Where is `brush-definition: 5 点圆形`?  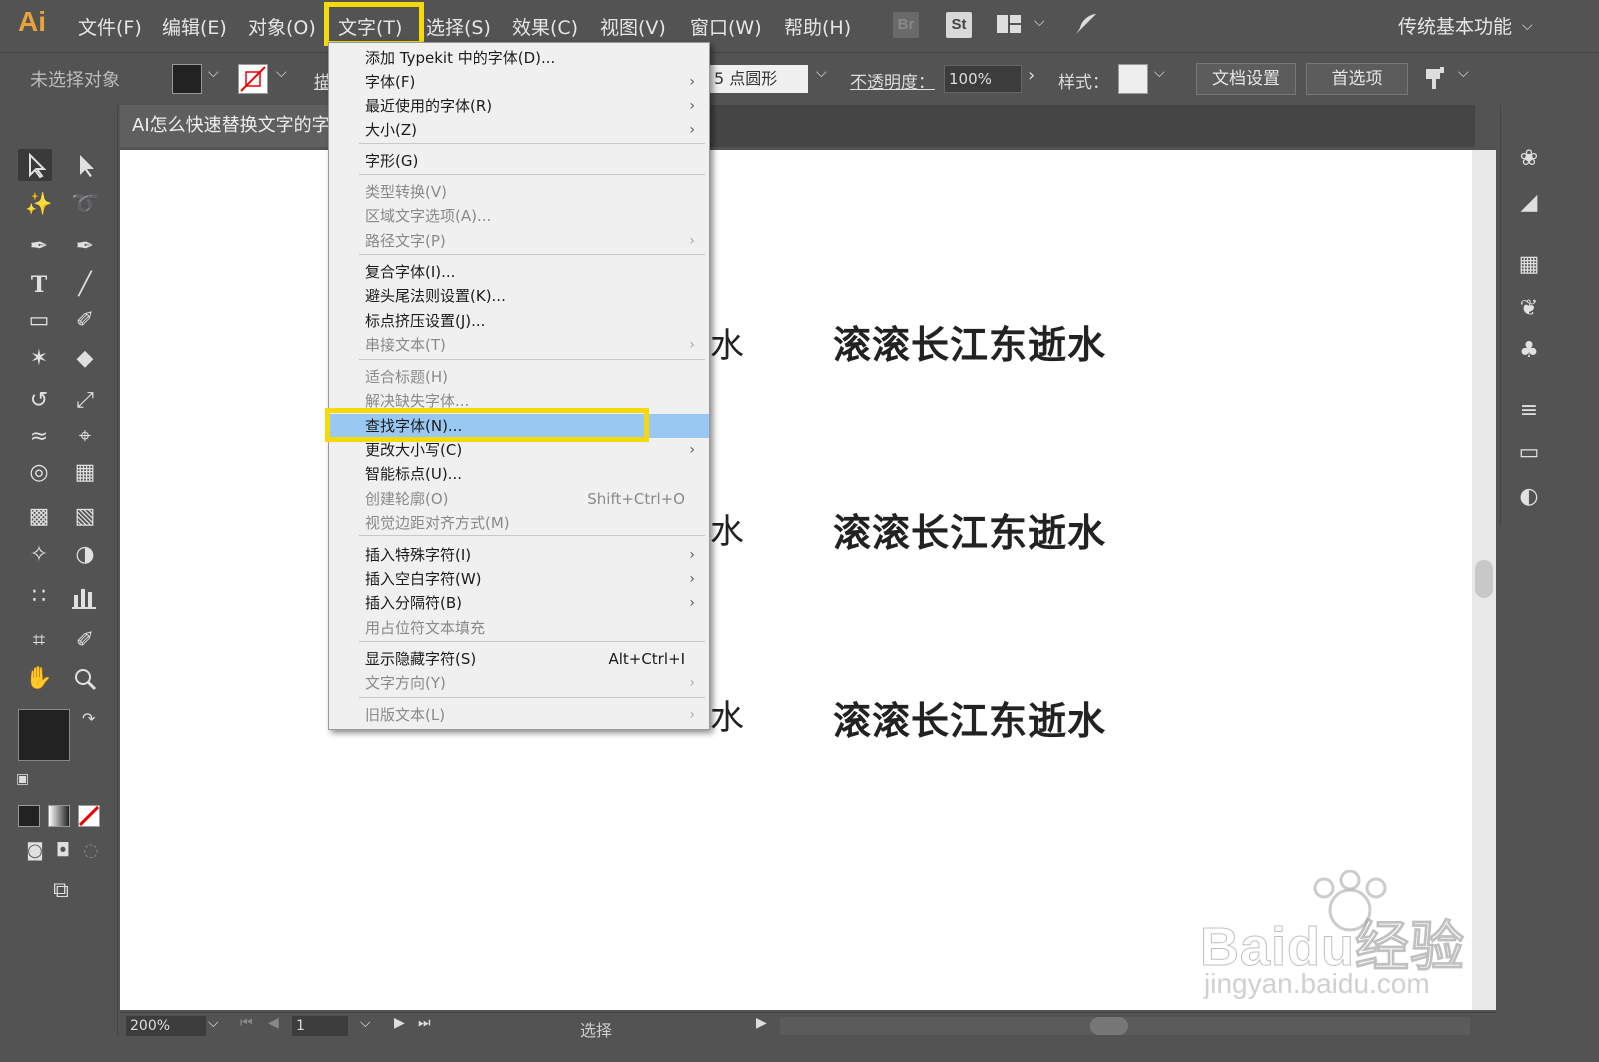
brush-definition: 5 点圆形 is located at coordinates (758, 79).